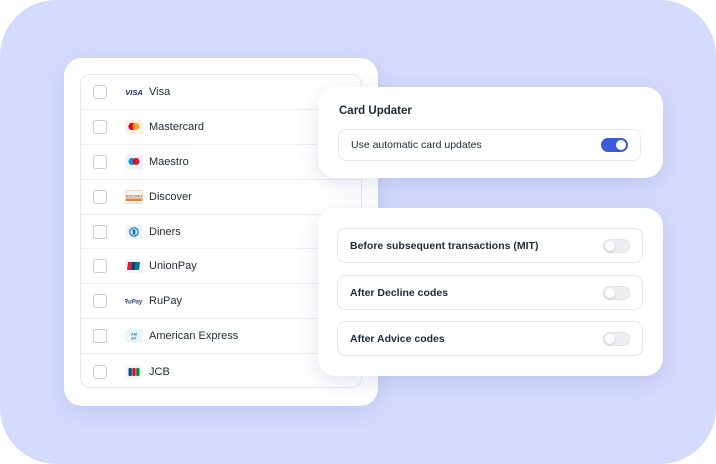 This screenshot has height=464, width=716. I want to click on trigger-option-mit: Before subsequent transactions (MIT), so click(490, 245).